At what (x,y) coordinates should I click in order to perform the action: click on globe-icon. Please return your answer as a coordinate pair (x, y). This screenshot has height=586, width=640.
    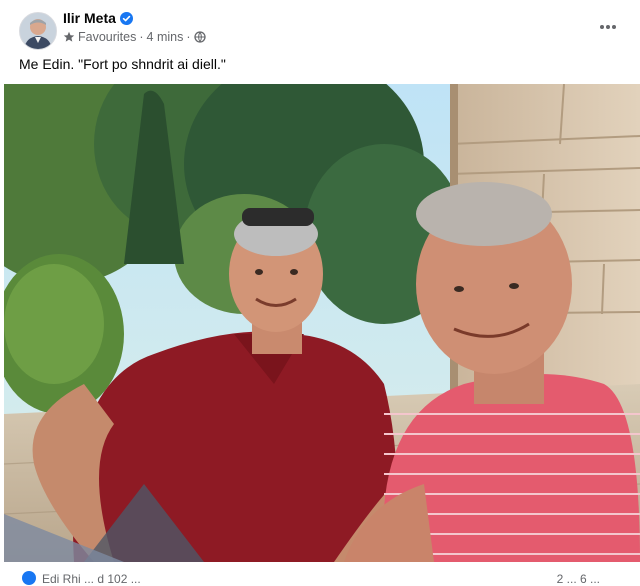
    Looking at the image, I should click on (199, 37).